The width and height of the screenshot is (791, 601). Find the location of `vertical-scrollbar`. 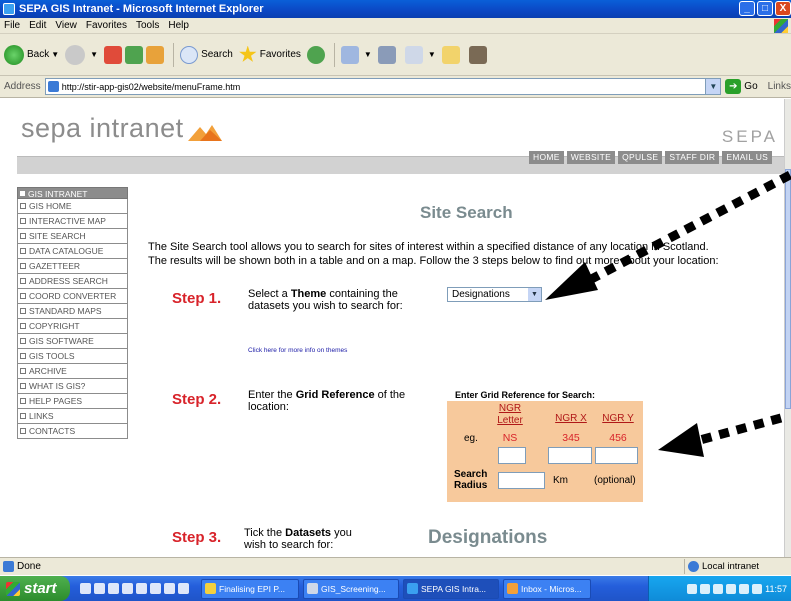

vertical-scrollbar is located at coordinates (787, 328).